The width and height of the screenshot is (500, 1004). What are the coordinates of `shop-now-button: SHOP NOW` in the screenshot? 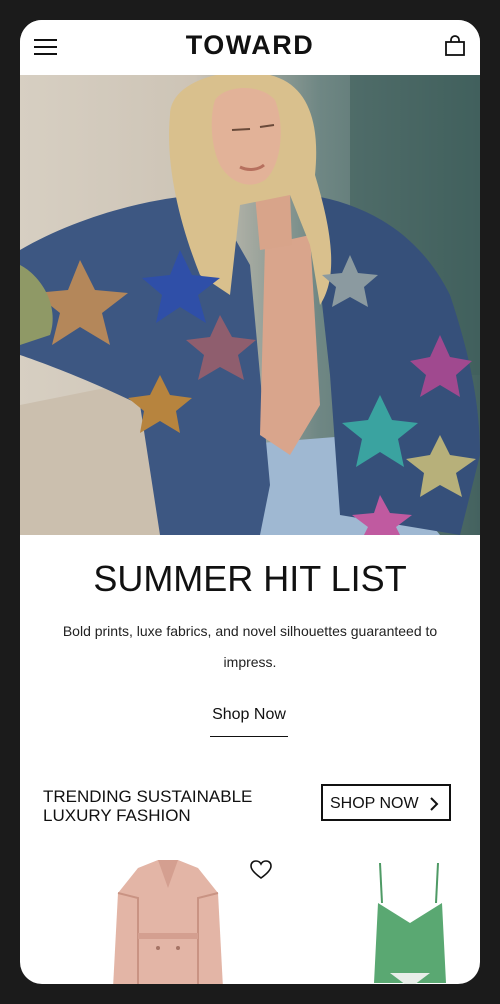 It's located at (386, 802).